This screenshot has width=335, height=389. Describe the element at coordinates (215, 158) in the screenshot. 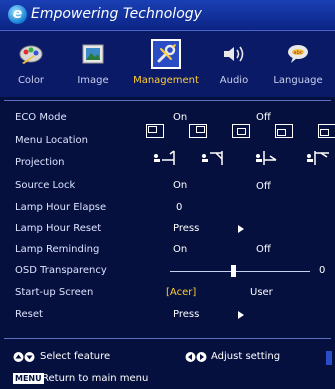

I see `projection-front-ceiling-icon` at that location.